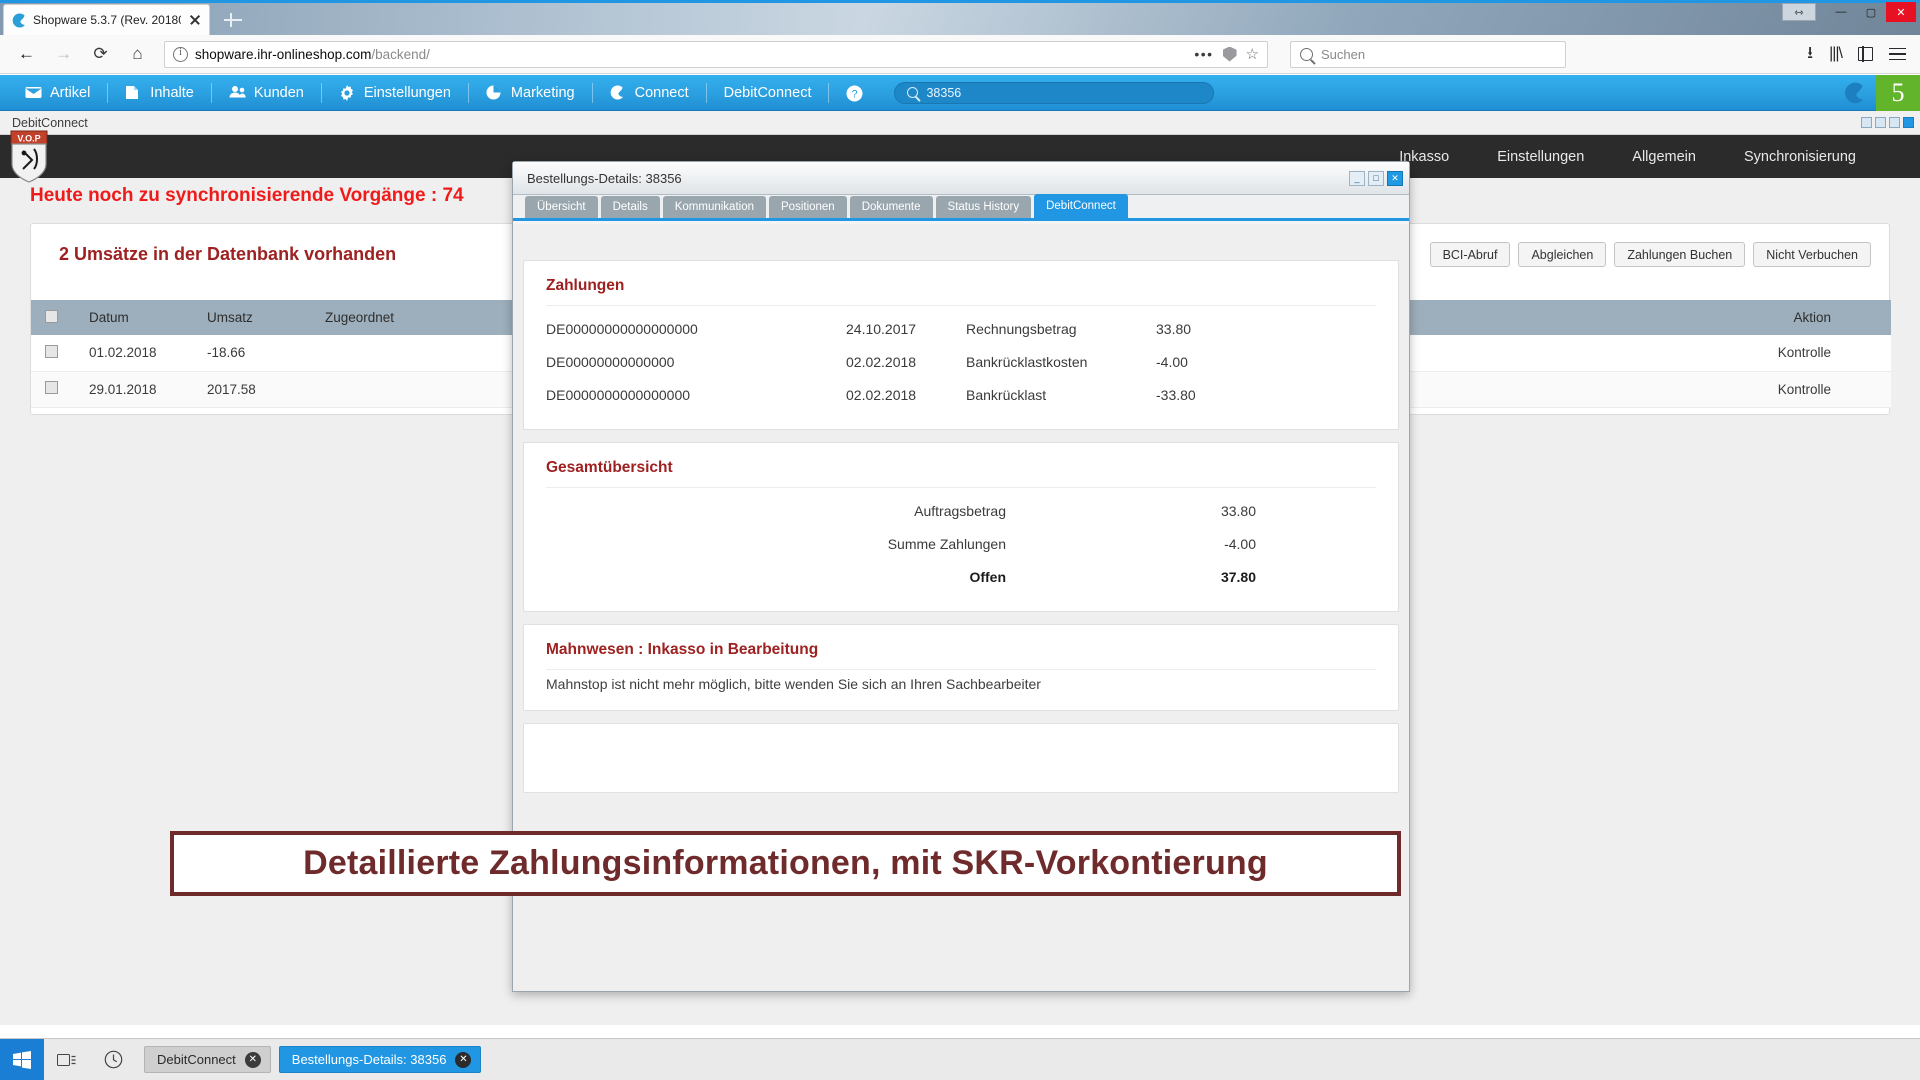  What do you see at coordinates (237, 92) in the screenshot?
I see `users-icon` at bounding box center [237, 92].